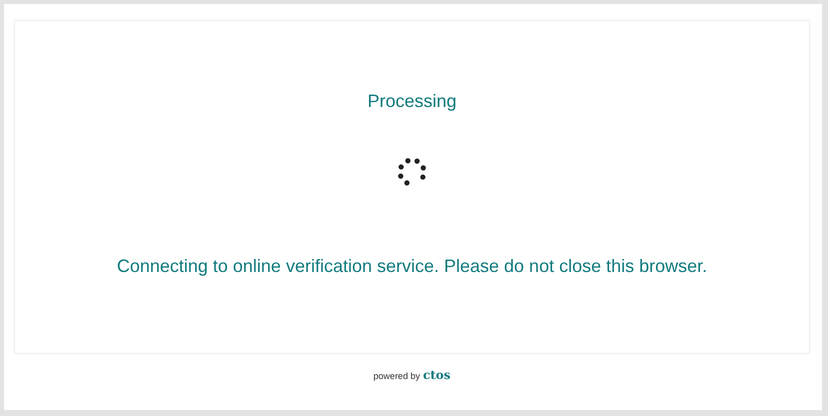  I want to click on processing-title: Processing, so click(412, 101).